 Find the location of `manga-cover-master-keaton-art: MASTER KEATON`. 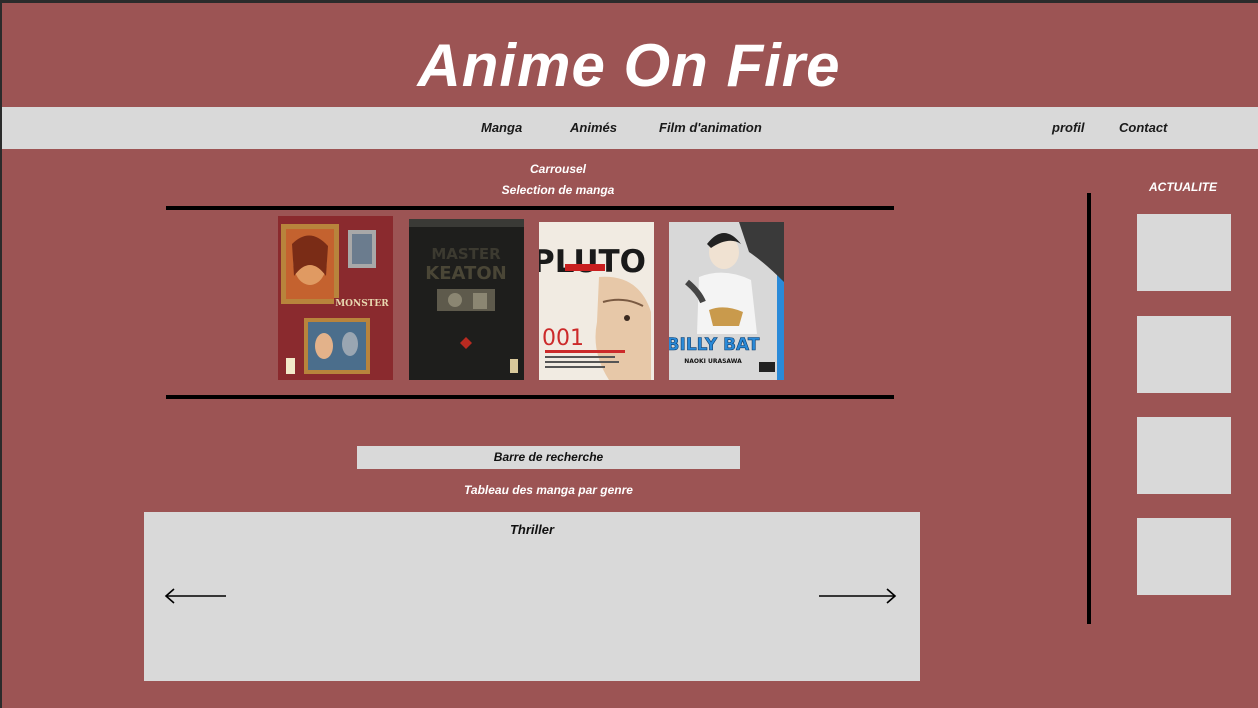

manga-cover-master-keaton-art: MASTER KEATON is located at coordinates (466, 299).